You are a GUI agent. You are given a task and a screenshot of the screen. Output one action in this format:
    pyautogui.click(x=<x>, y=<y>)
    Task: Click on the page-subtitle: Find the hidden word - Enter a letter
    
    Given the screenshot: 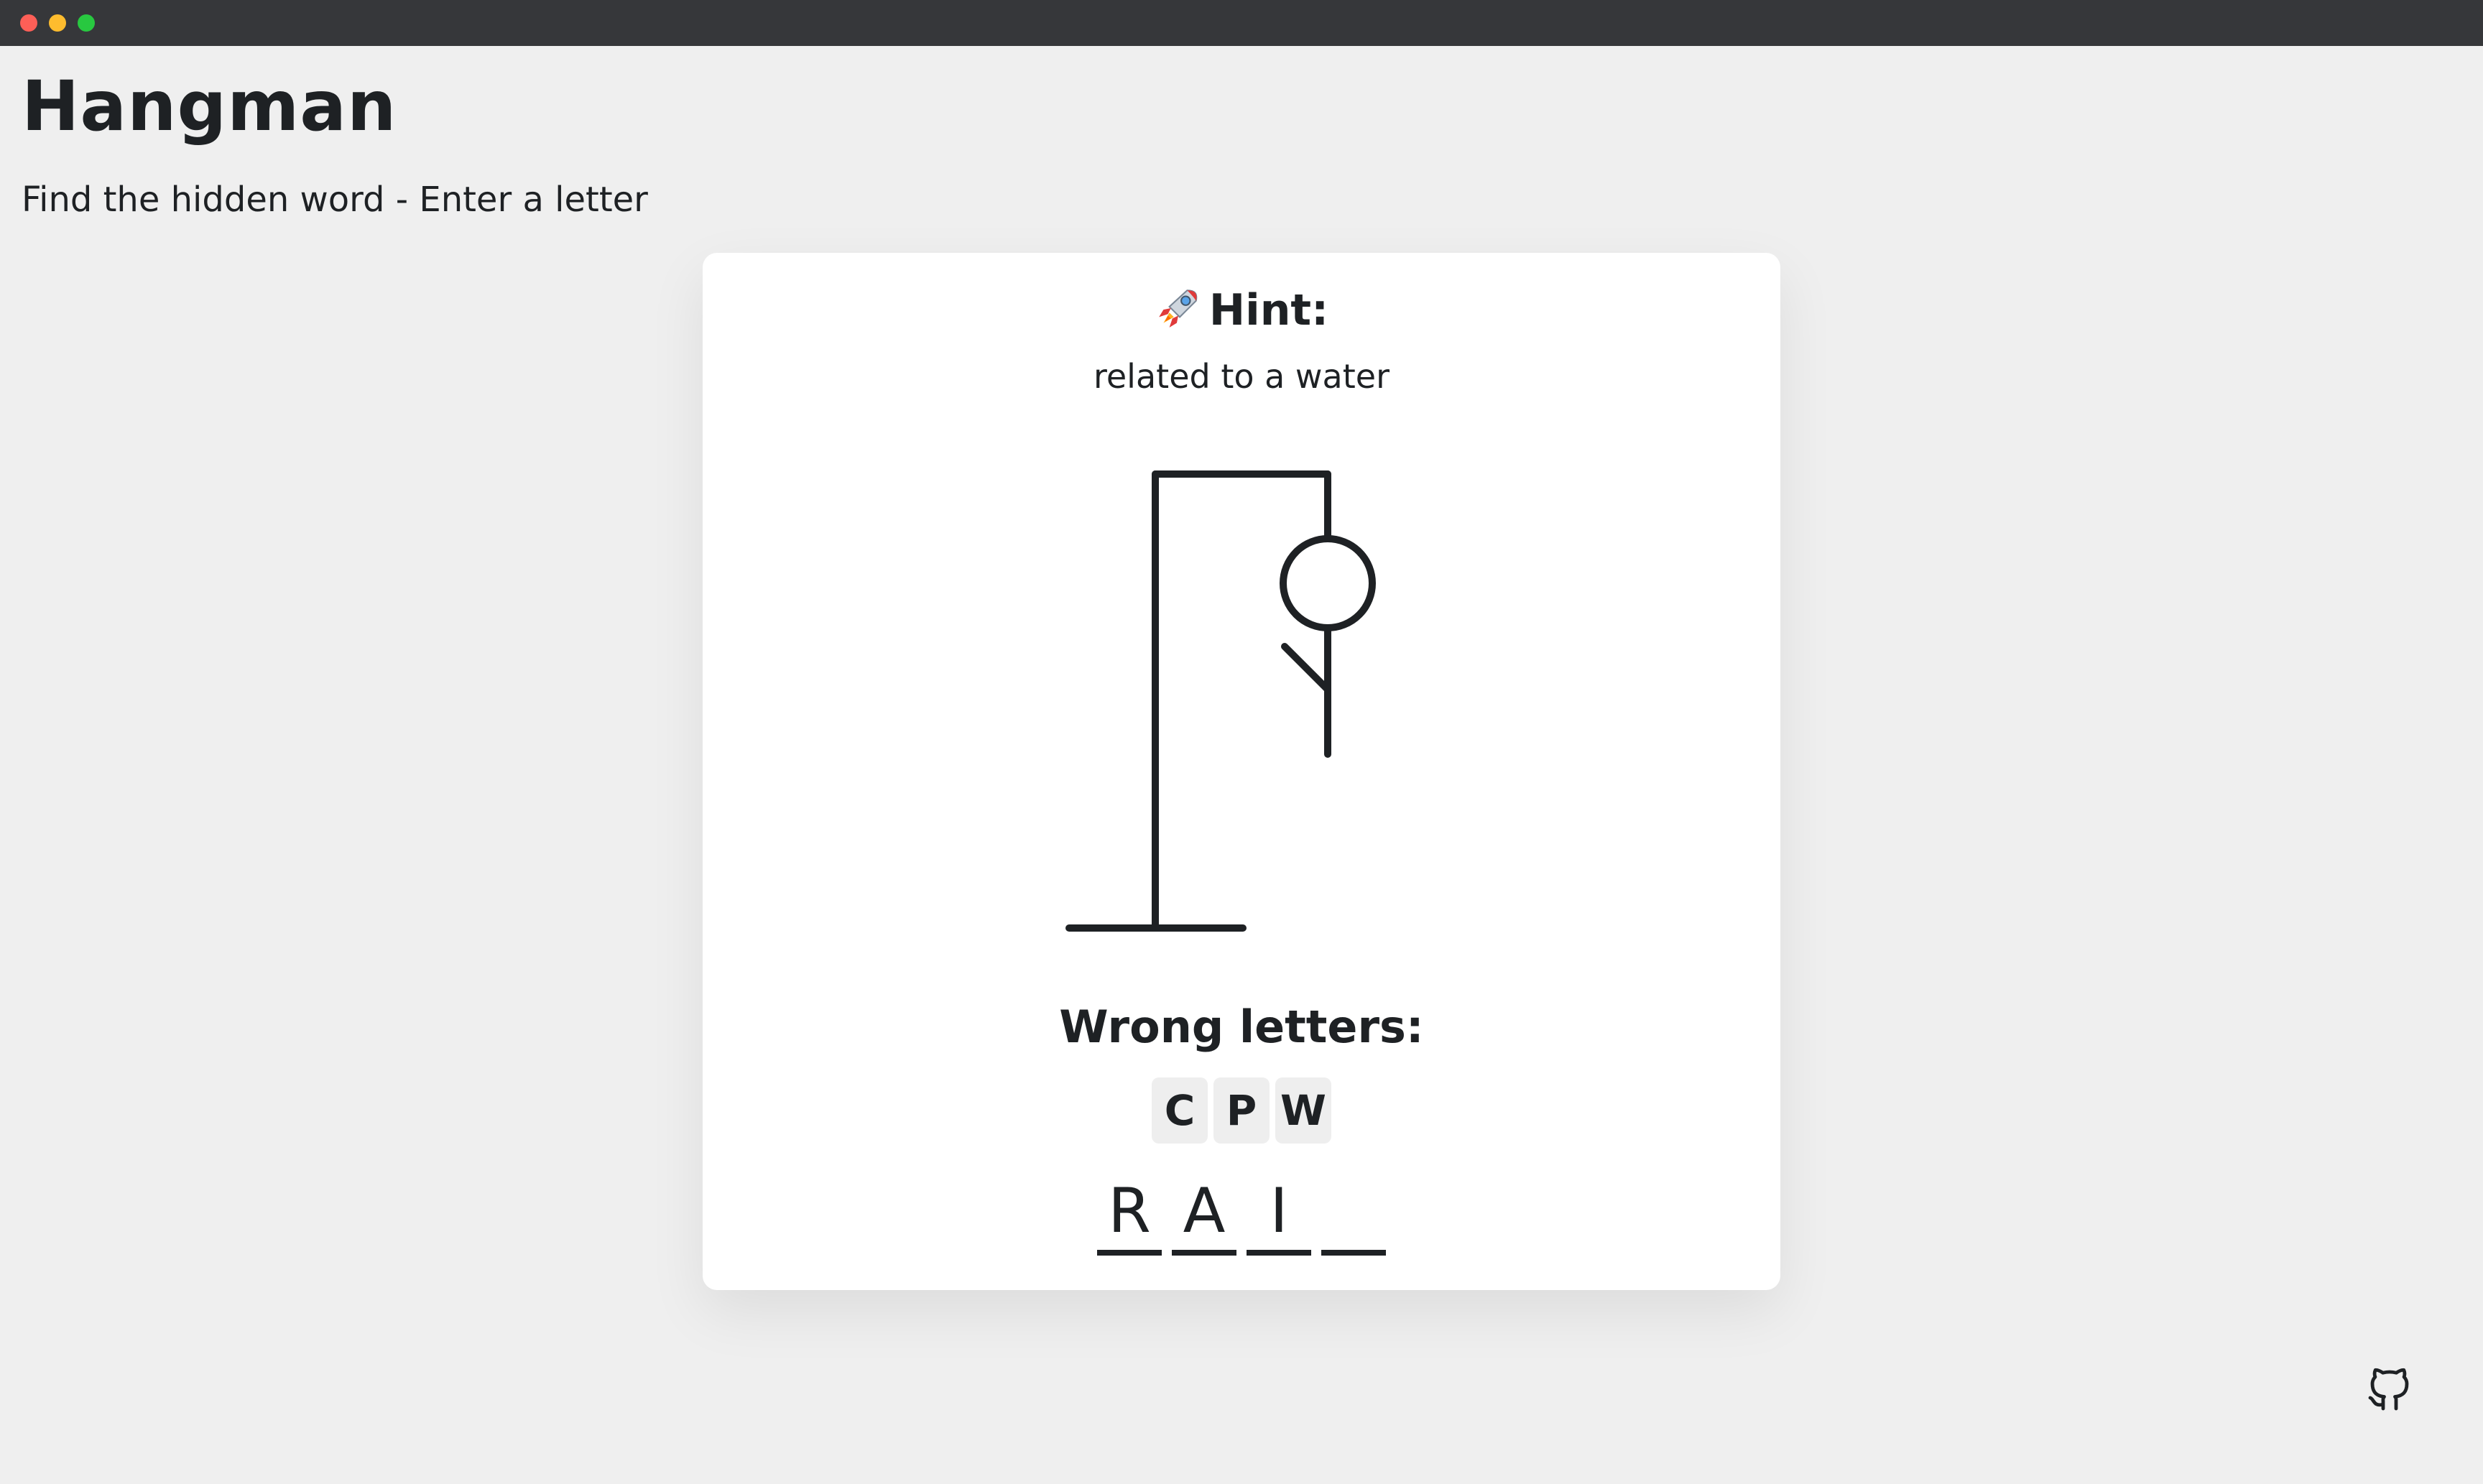 What is the action you would take?
    pyautogui.click(x=335, y=200)
    